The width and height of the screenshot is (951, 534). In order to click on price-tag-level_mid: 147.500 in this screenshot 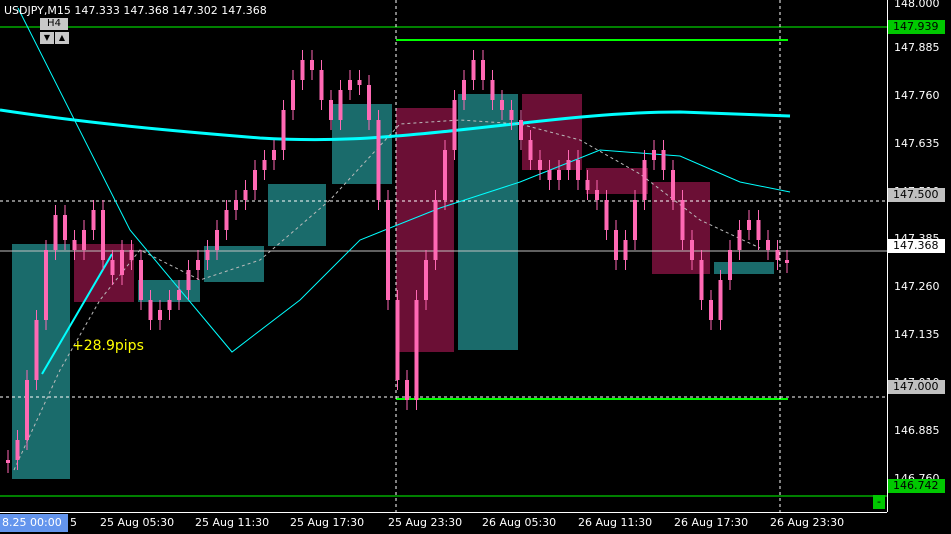, I will do `click(916, 195)`.